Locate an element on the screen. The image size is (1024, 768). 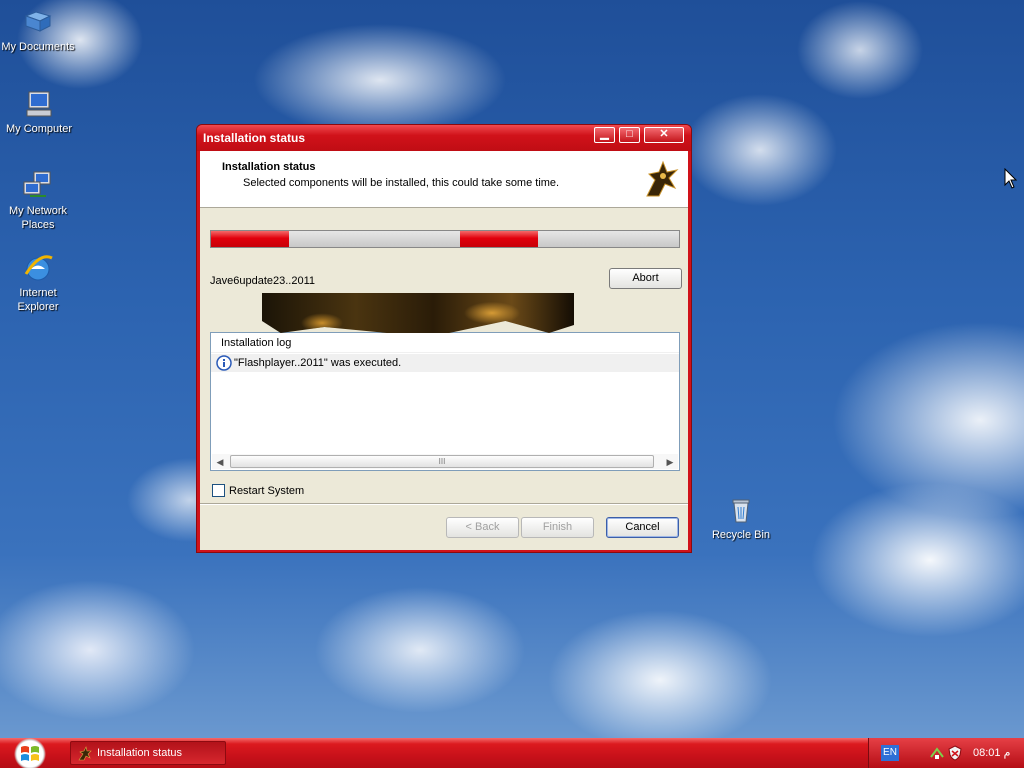
my-computer-icon is located at coordinates (39, 104).